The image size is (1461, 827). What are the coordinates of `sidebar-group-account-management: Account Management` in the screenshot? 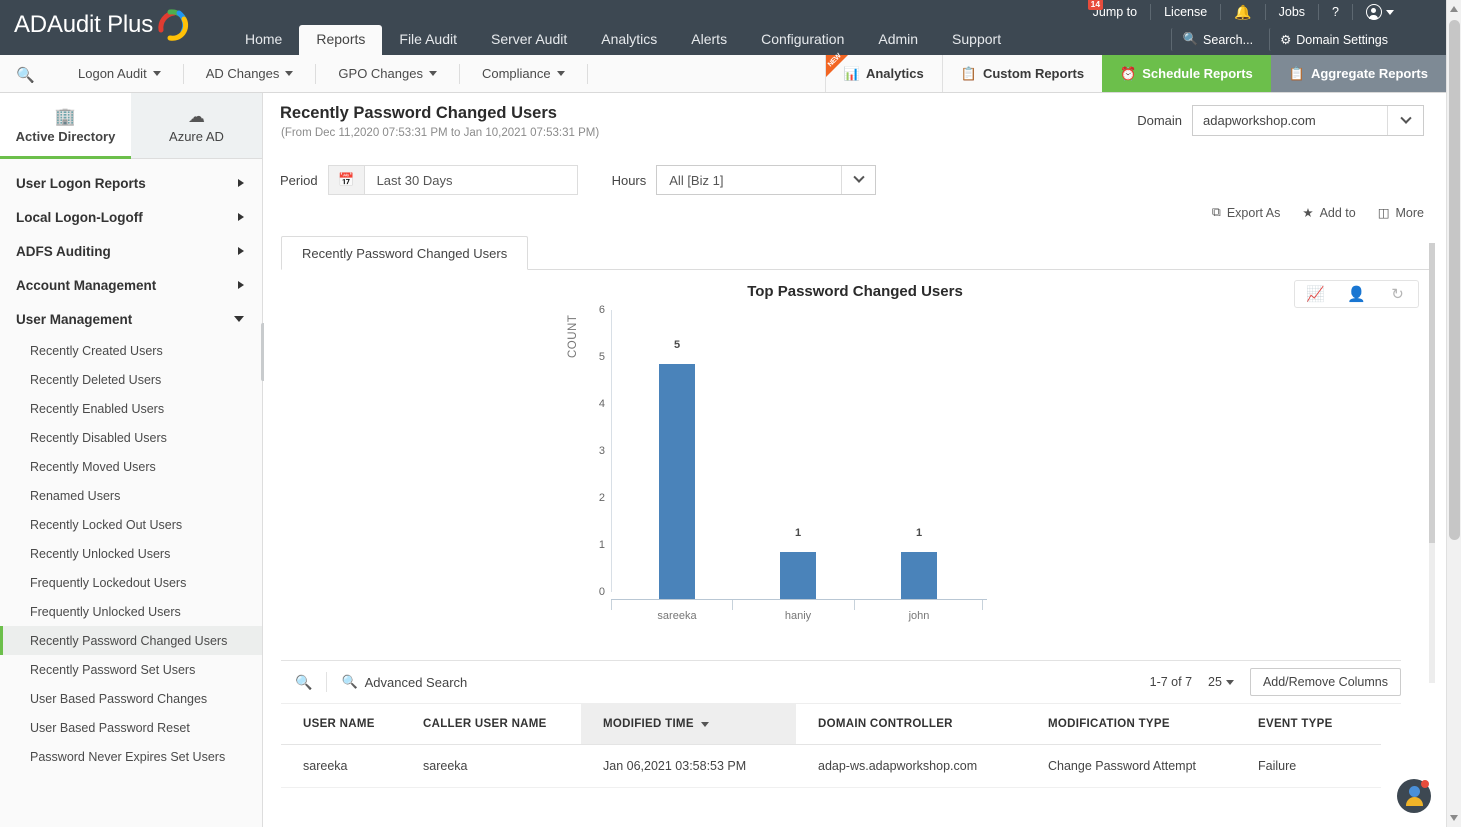 It's located at (131, 285).